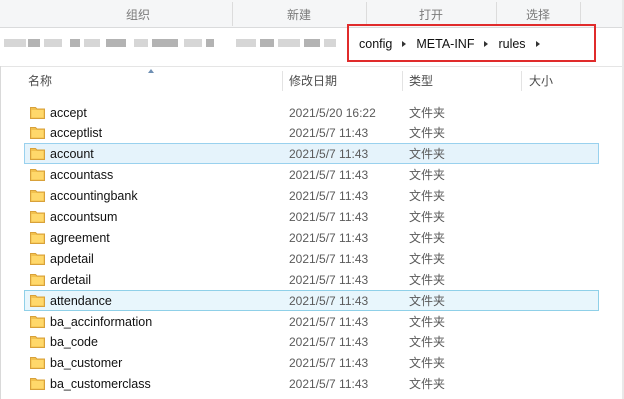 This screenshot has height=399, width=624. I want to click on file-row: ba_customer 2021/5/7 11:43 文件夹, so click(311, 362).